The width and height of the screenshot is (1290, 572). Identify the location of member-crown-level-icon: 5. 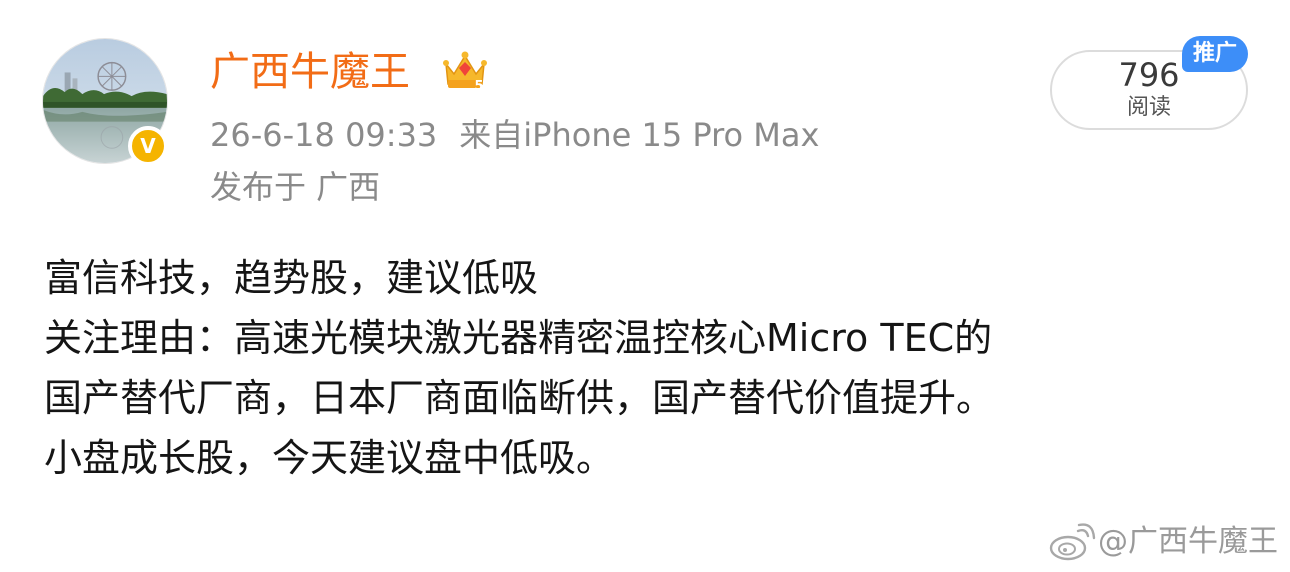
(465, 71).